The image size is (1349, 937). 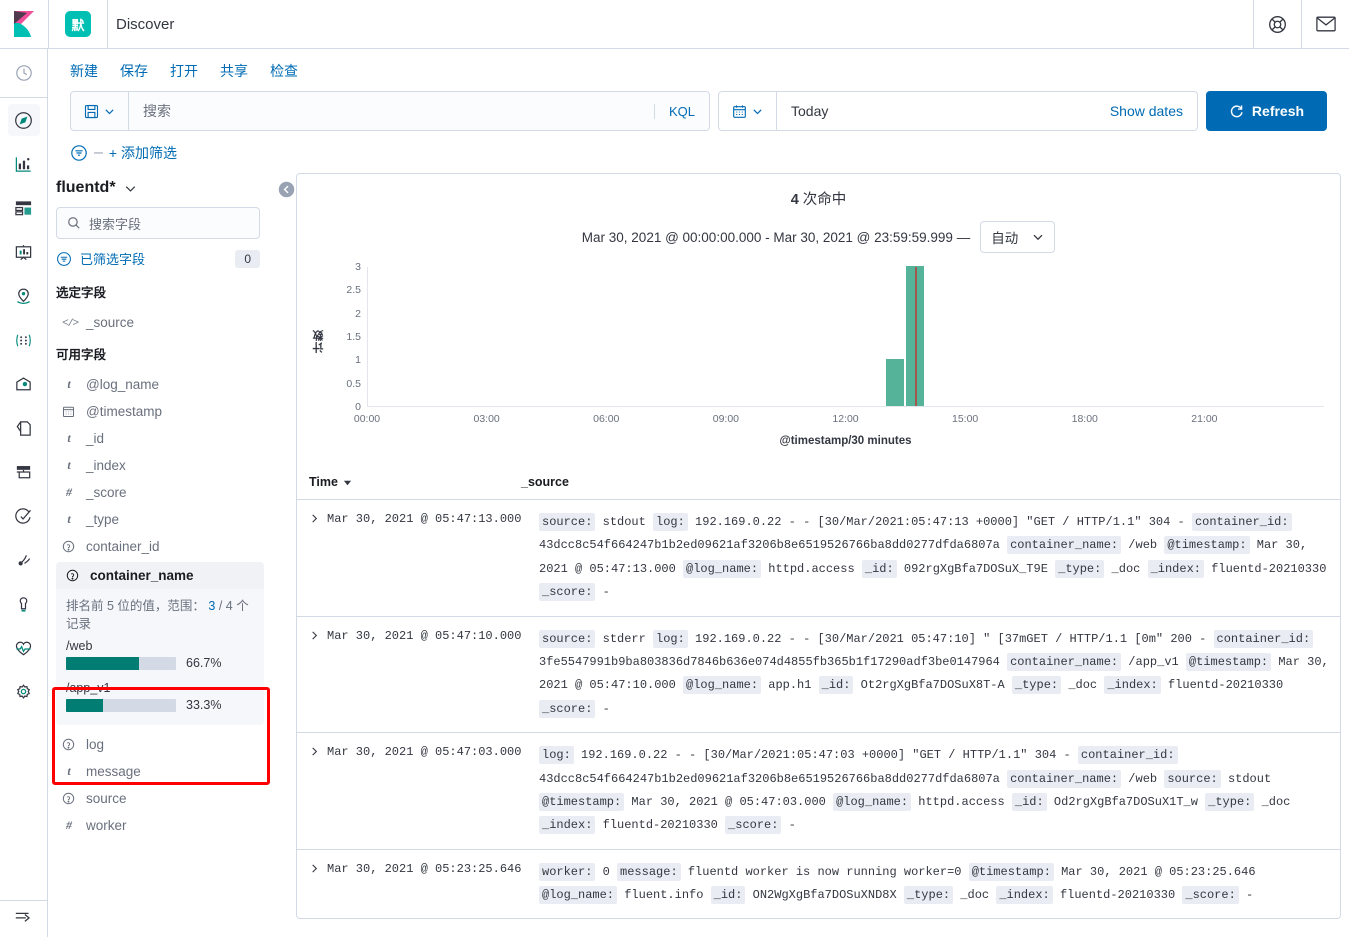 What do you see at coordinates (24, 164) in the screenshot?
I see `sidebar-item-visualize` at bounding box center [24, 164].